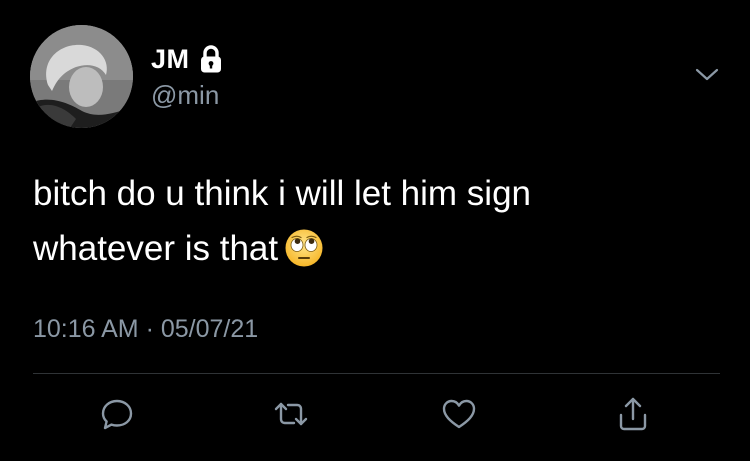 The width and height of the screenshot is (750, 461). Describe the element at coordinates (707, 74) in the screenshot. I see `chevron-down-icon` at that location.